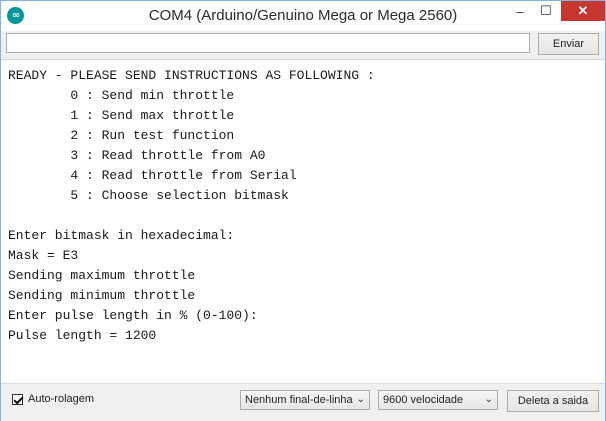 This screenshot has height=421, width=606. I want to click on line-ending-select: Nenhum final-de-linha ⌄, so click(305, 400).